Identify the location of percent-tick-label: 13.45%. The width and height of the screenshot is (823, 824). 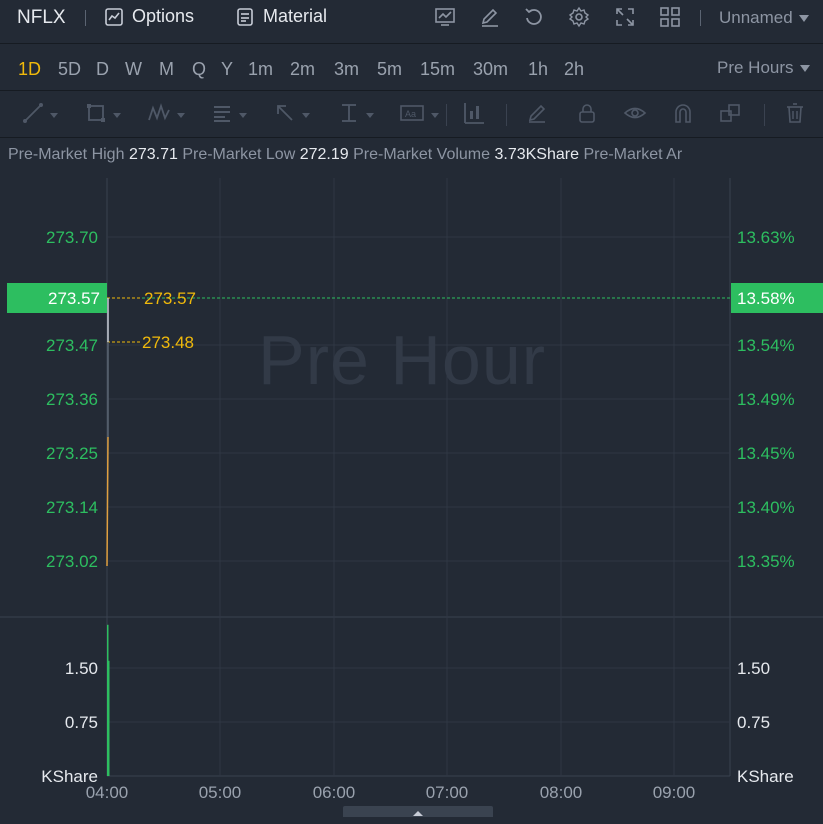
(766, 453).